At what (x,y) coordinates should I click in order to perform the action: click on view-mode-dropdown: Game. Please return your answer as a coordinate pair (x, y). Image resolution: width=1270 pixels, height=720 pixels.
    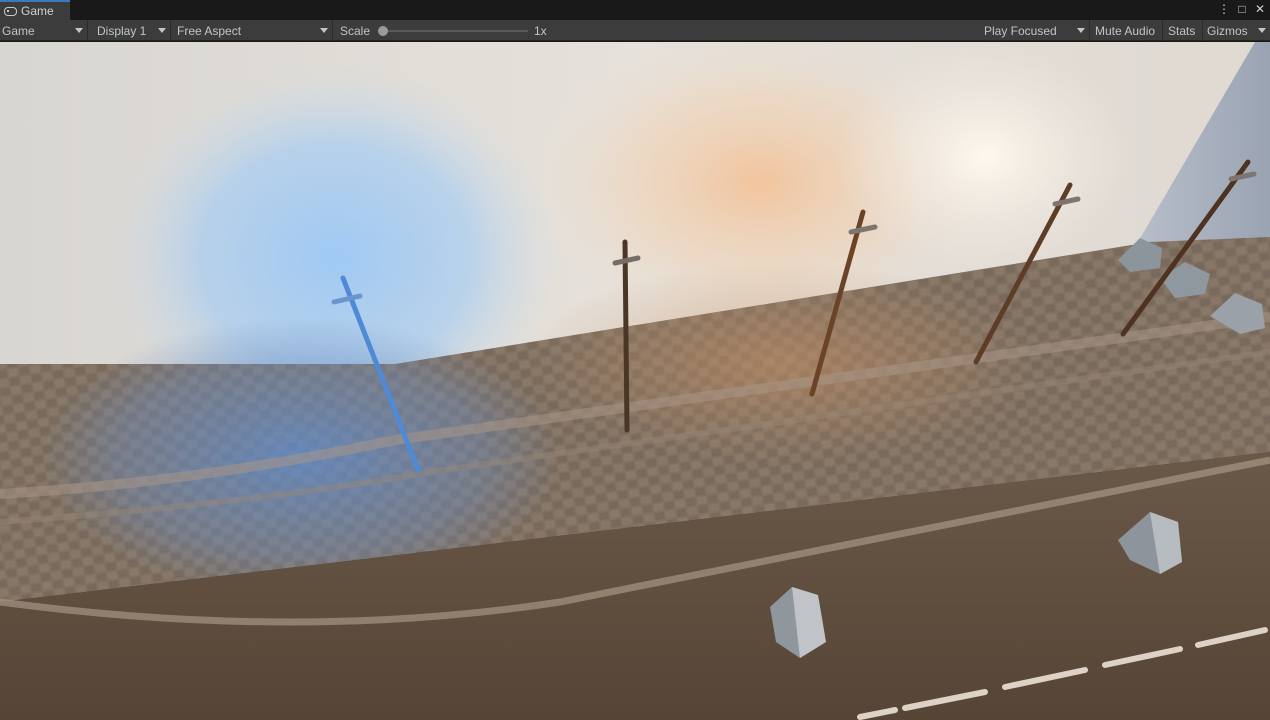
    Looking at the image, I should click on (44, 30).